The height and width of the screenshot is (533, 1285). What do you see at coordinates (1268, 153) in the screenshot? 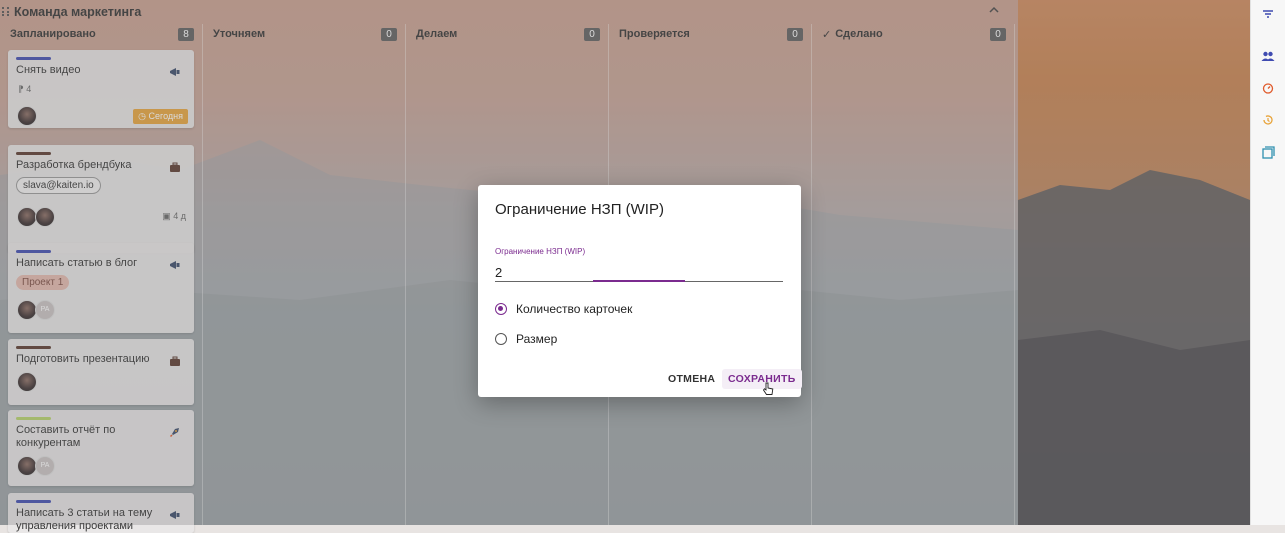
I see `archive-icon` at bounding box center [1268, 153].